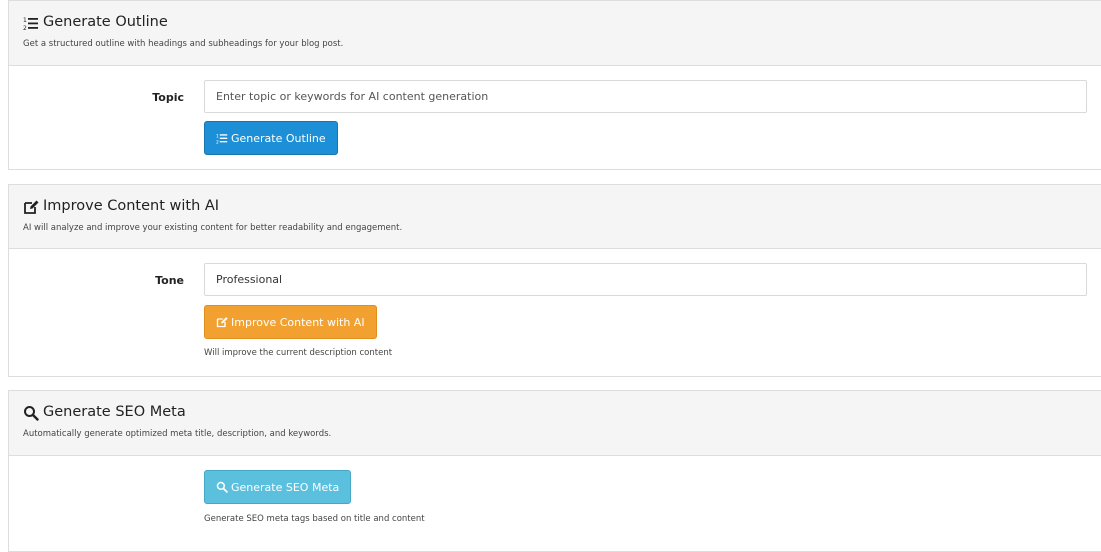 This screenshot has width=1101, height=552. Describe the element at coordinates (168, 97) in the screenshot. I see `topic-label: Topic` at that location.